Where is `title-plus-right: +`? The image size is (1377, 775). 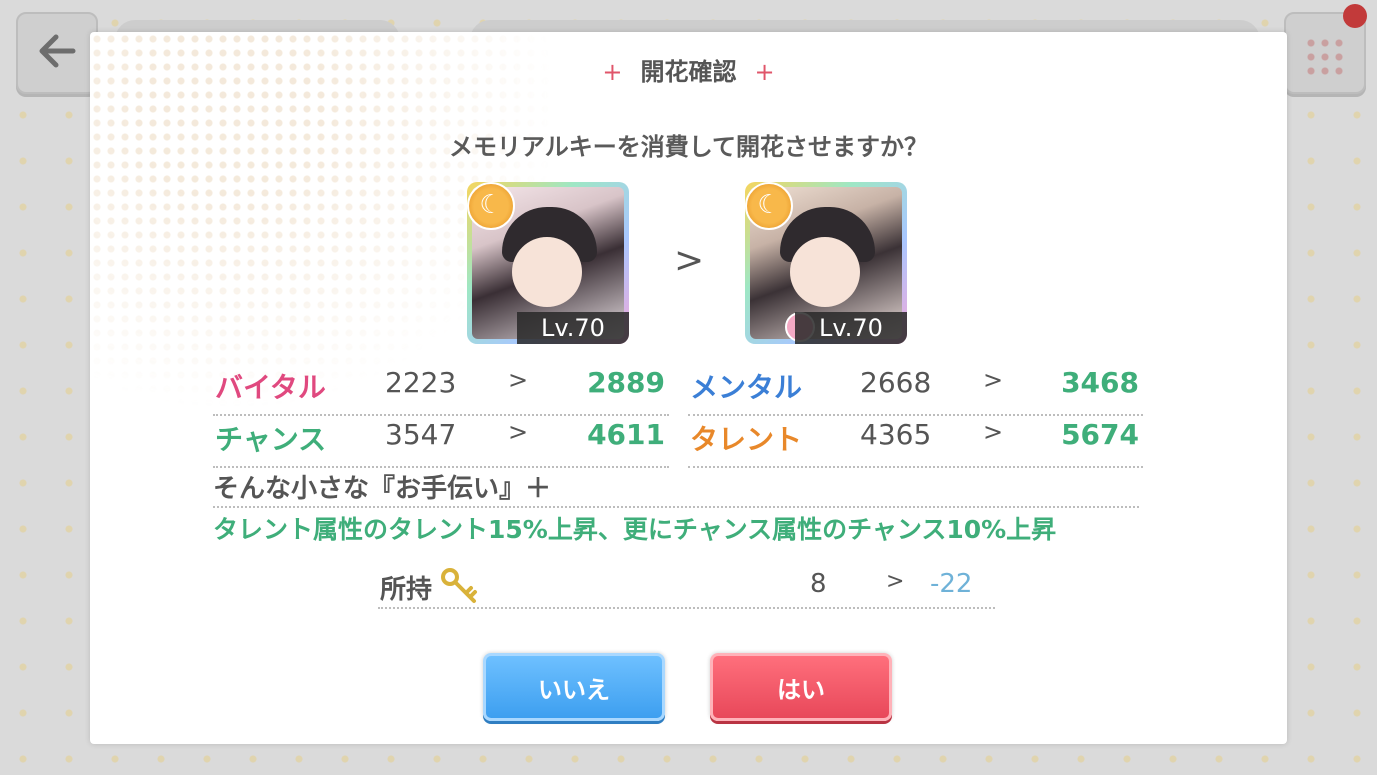
title-plus-right: + is located at coordinates (764, 72).